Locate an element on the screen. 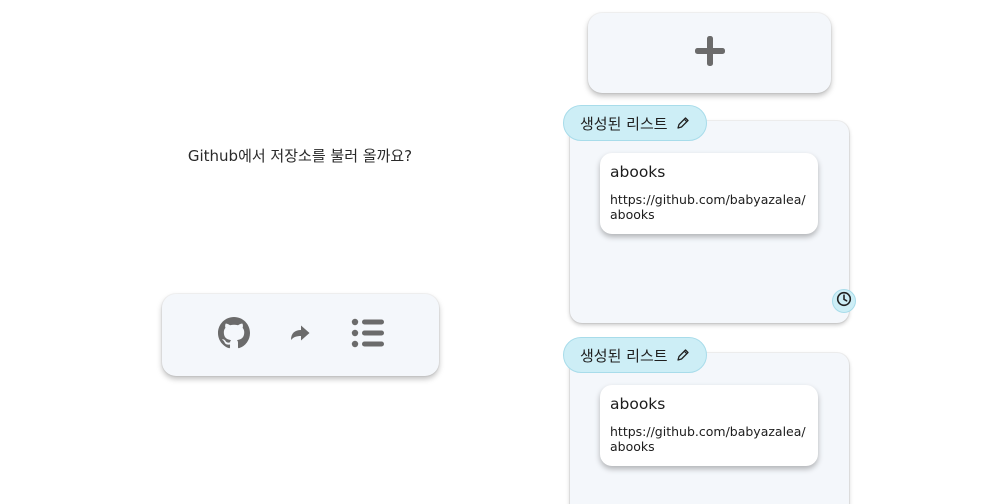 The width and height of the screenshot is (1008, 504). clock-icon is located at coordinates (844, 301).